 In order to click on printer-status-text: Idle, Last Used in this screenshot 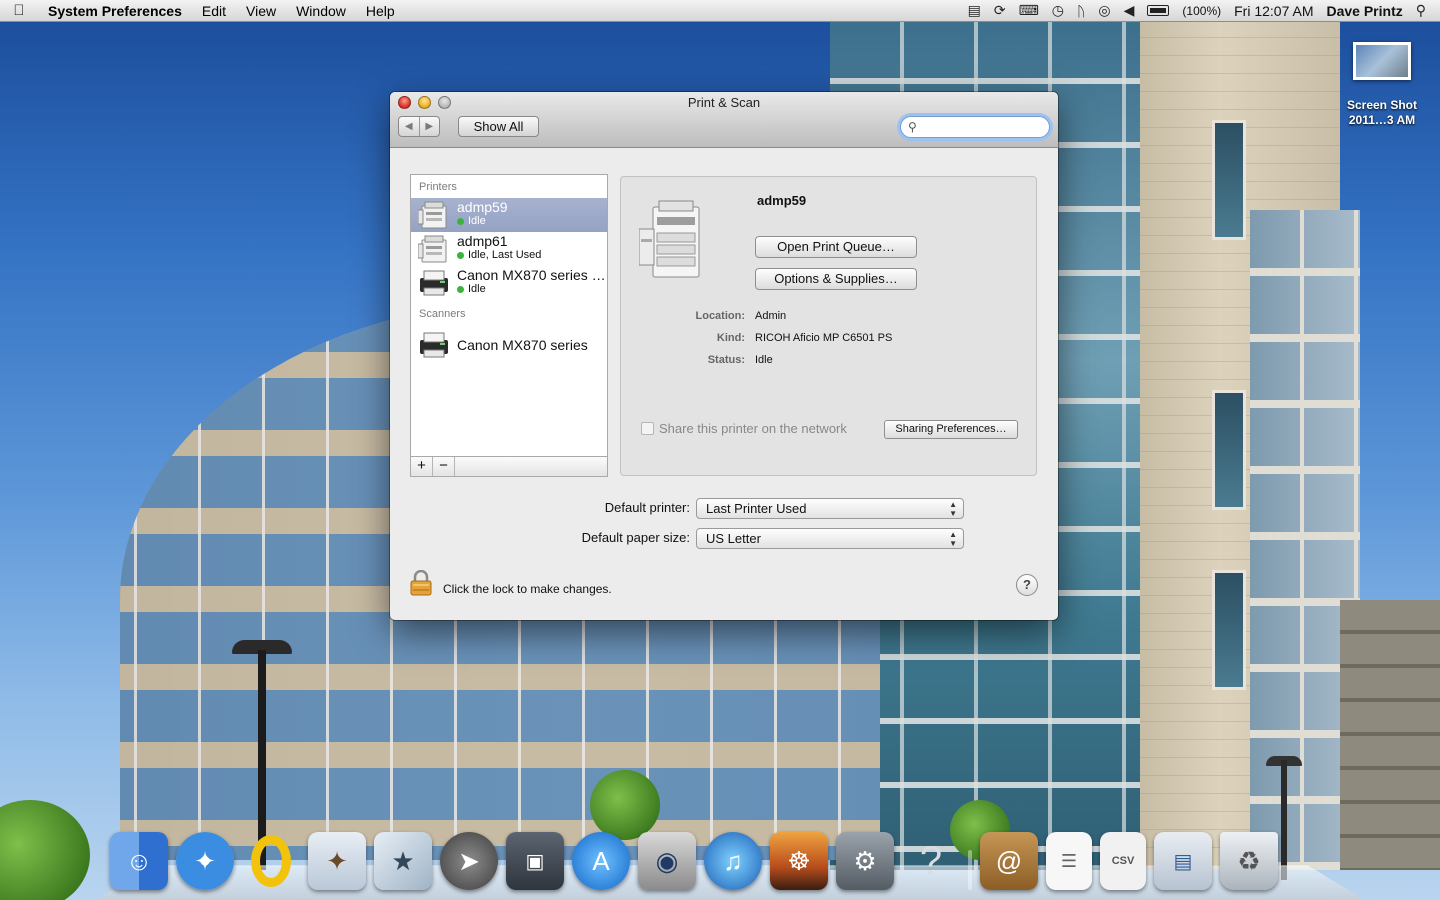, I will do `click(505, 255)`.